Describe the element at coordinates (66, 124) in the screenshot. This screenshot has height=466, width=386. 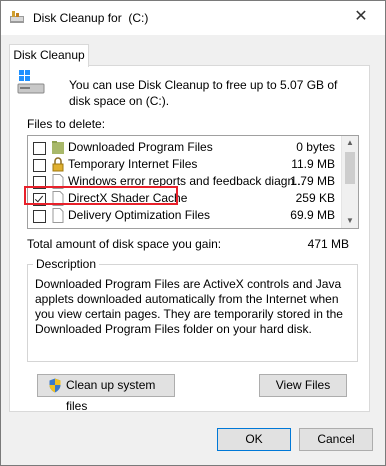
I see `files-to-delete-label: Files to delete:` at that location.